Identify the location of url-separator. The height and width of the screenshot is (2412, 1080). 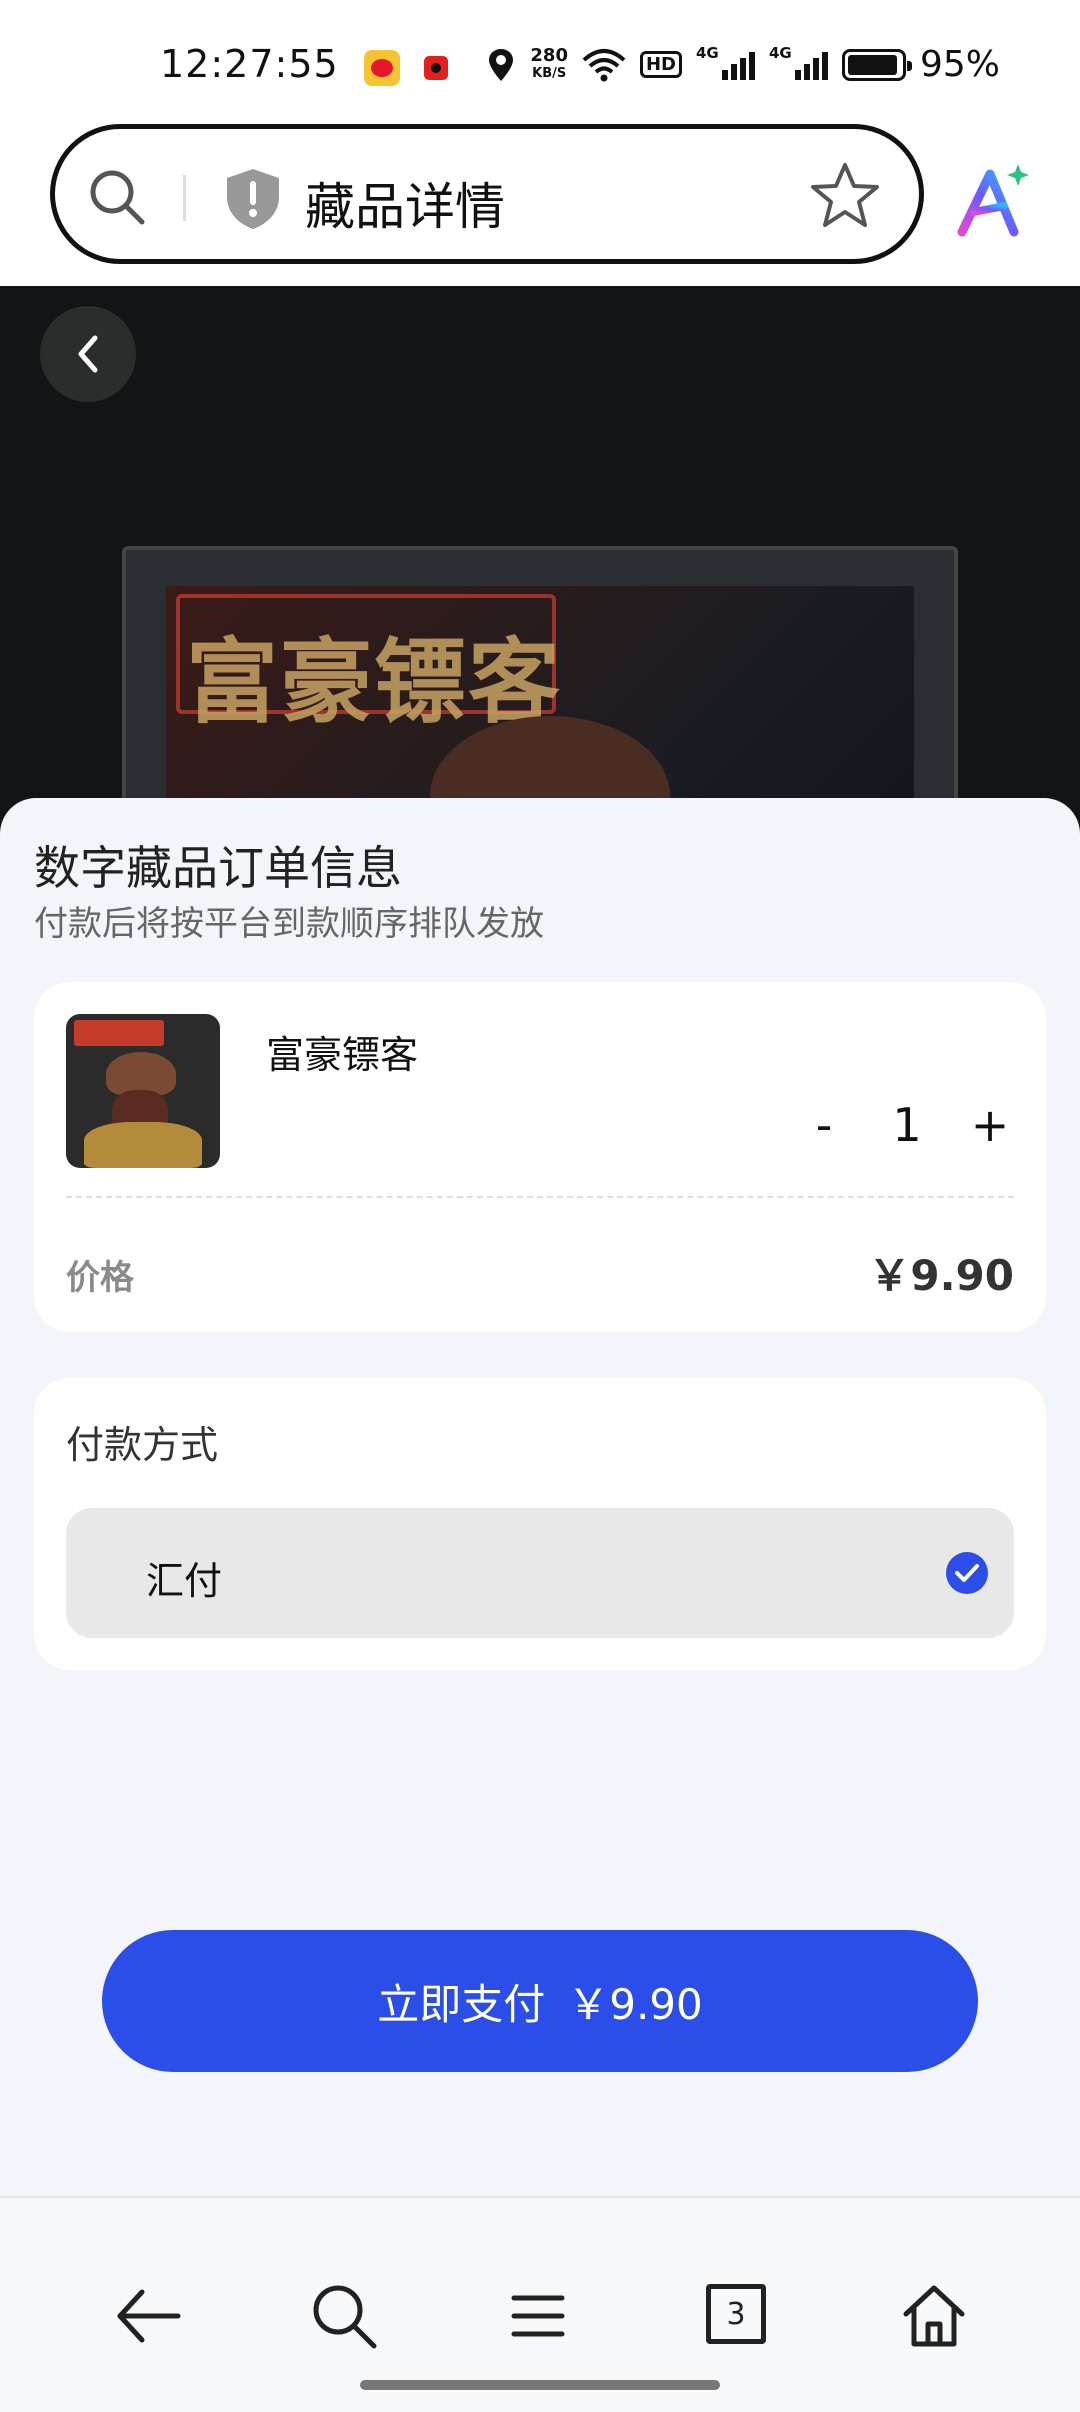
(184, 198).